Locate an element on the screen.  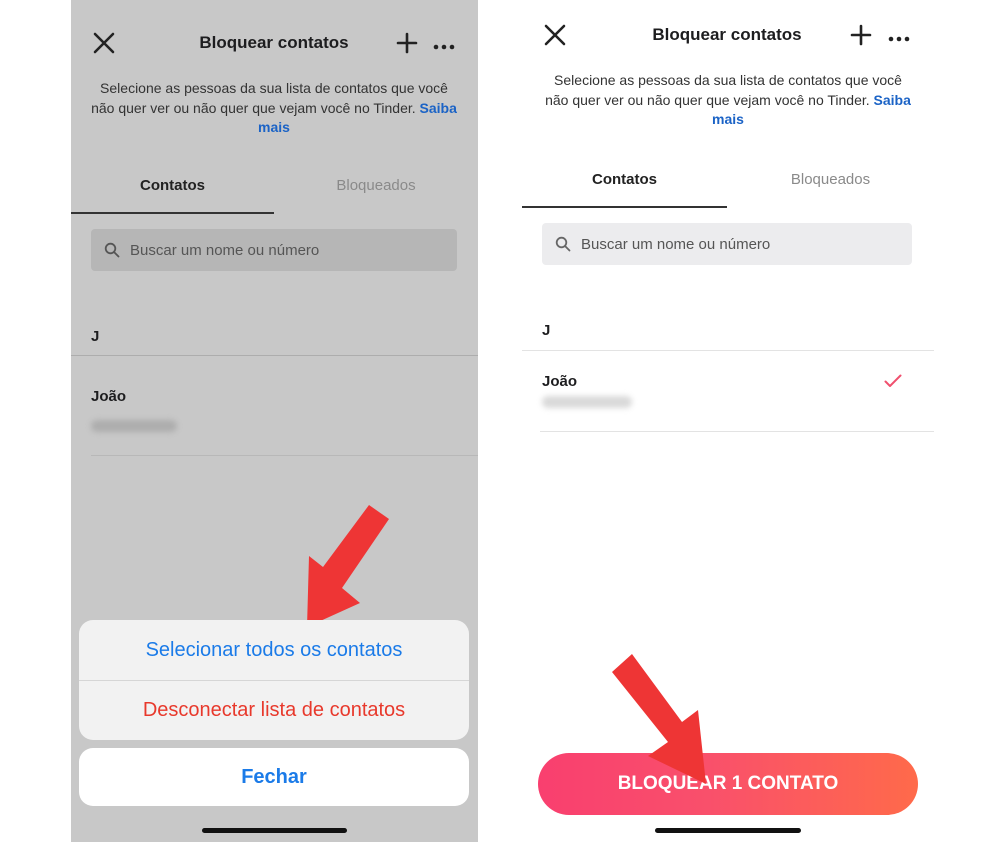
close-button: Fechar is located at coordinates (274, 777).